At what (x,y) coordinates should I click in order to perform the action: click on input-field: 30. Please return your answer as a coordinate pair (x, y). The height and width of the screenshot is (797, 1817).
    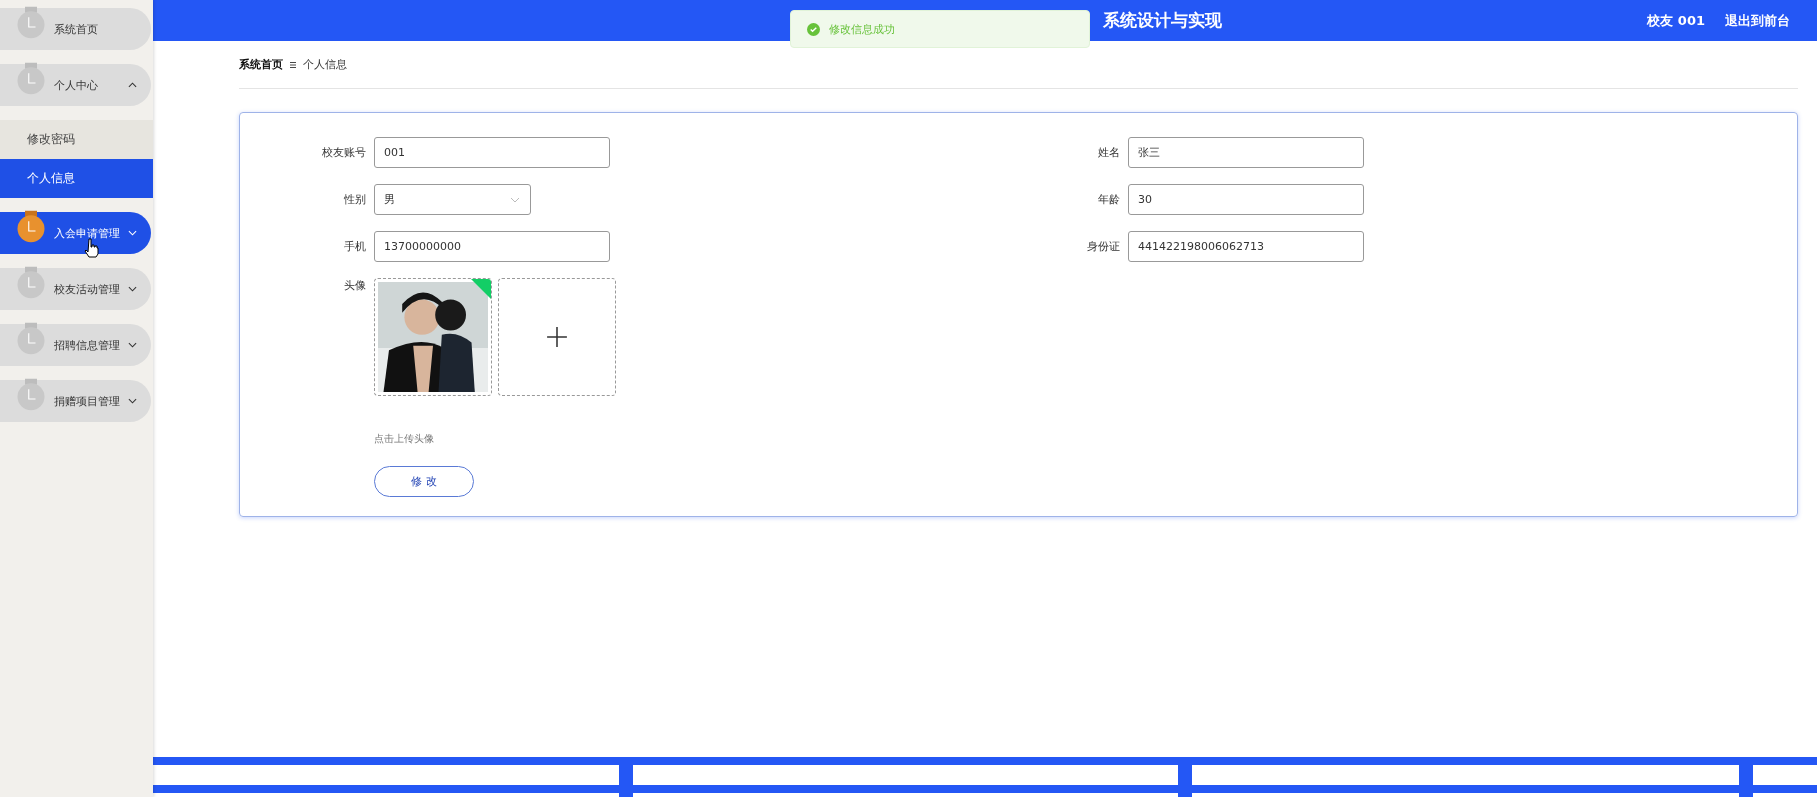
    Looking at the image, I should click on (1246, 199).